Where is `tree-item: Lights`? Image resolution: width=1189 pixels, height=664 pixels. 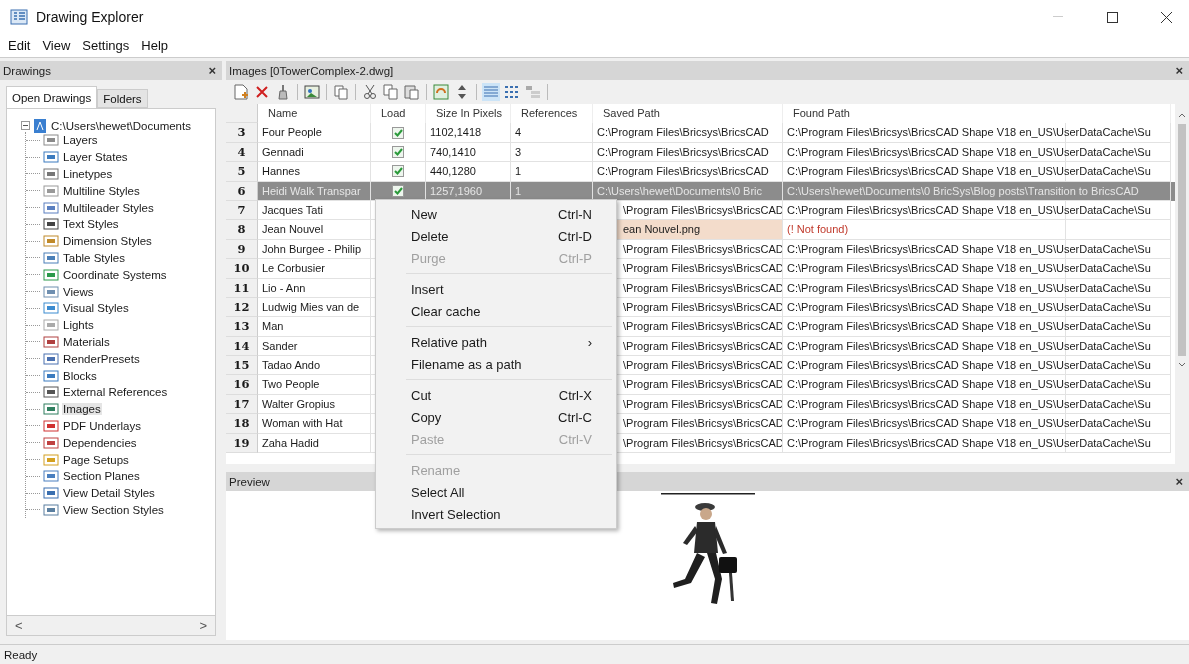 tree-item: Lights is located at coordinates (78, 325).